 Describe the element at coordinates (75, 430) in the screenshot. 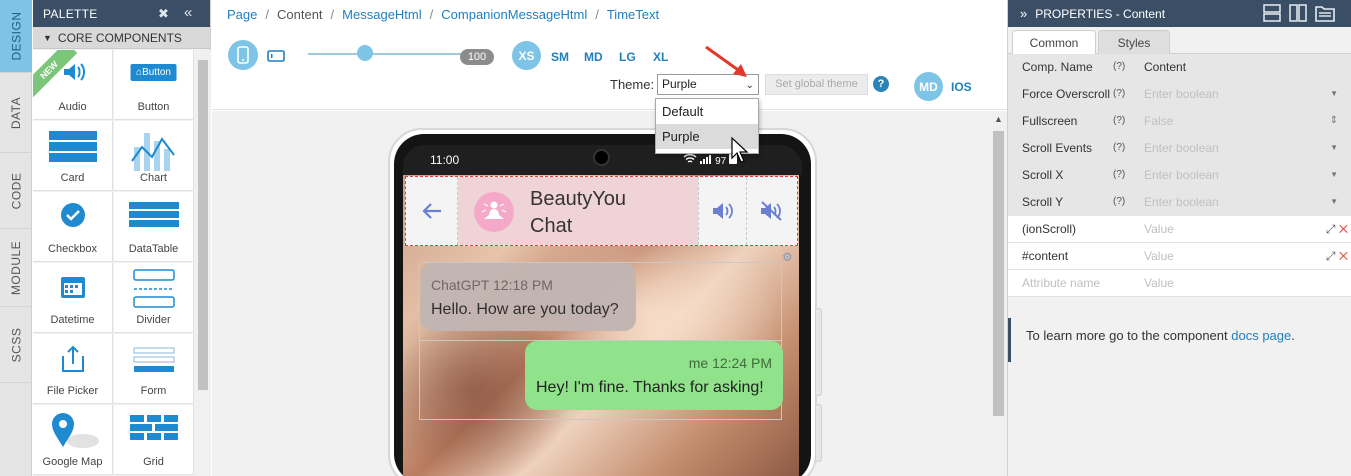

I see `map-pin-icon` at that location.